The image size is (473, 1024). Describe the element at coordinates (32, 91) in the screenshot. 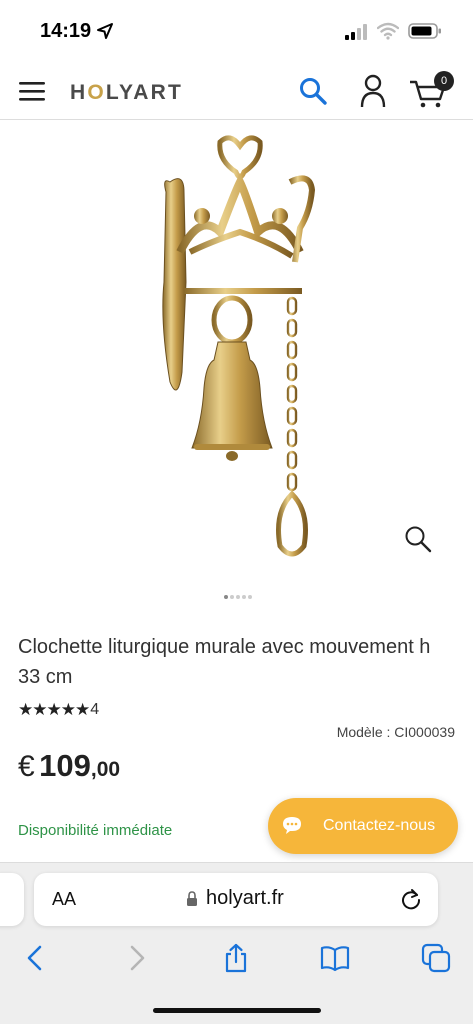

I see `menu-icon` at that location.